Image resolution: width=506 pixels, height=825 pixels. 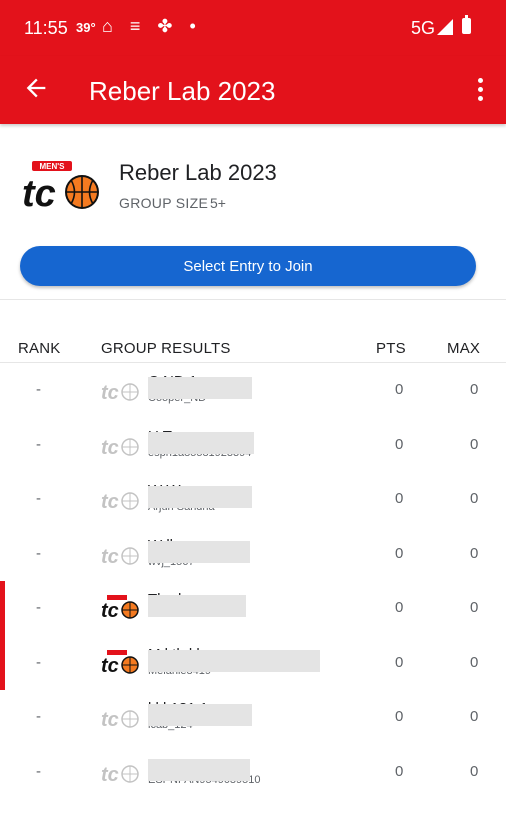 I want to click on signal-icon, so click(x=445, y=27).